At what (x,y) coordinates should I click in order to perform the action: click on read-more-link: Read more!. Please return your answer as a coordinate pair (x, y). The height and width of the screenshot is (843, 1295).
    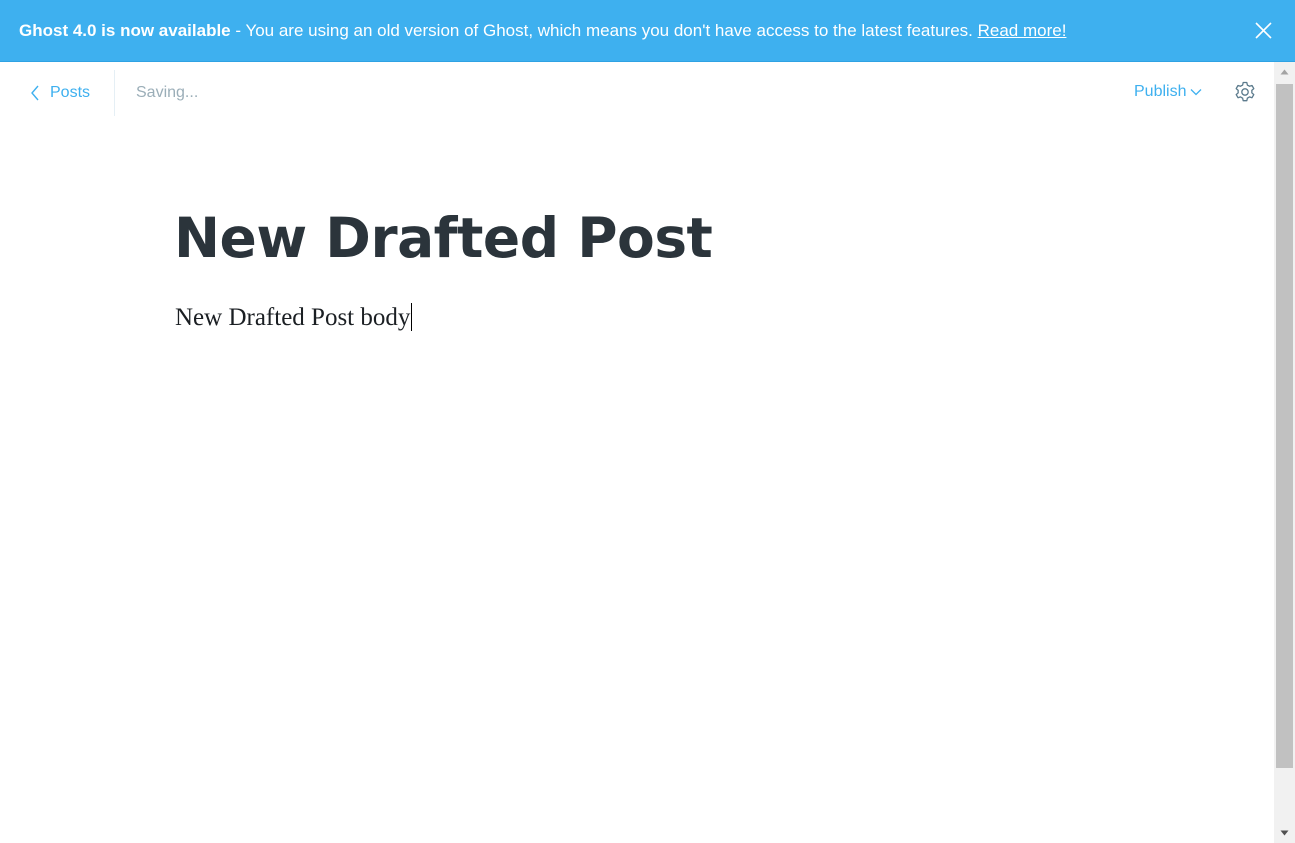
    Looking at the image, I should click on (1022, 31).